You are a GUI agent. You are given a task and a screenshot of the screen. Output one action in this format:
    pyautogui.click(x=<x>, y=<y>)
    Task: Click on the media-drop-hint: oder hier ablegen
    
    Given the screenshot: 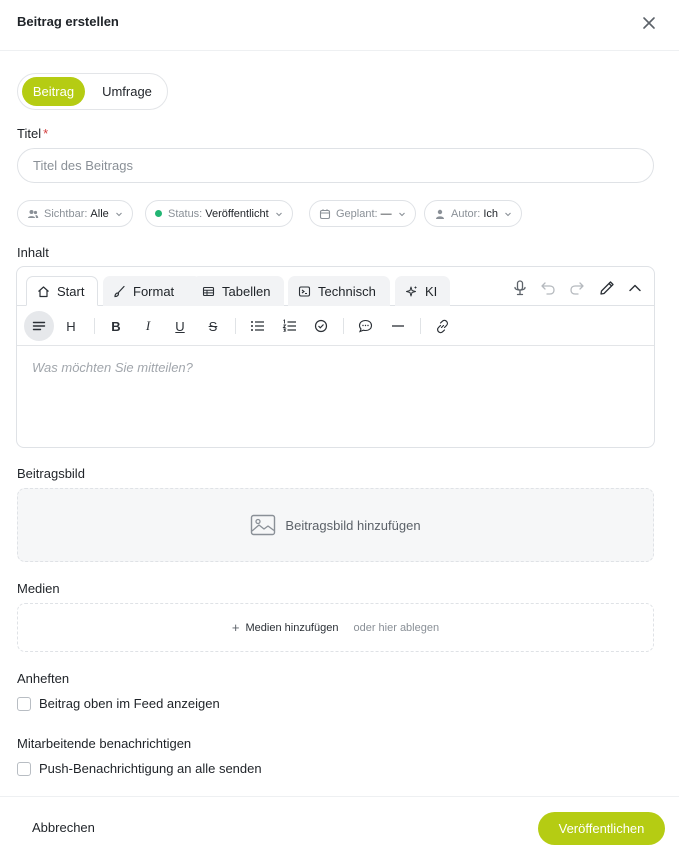 What is the action you would take?
    pyautogui.click(x=396, y=627)
    